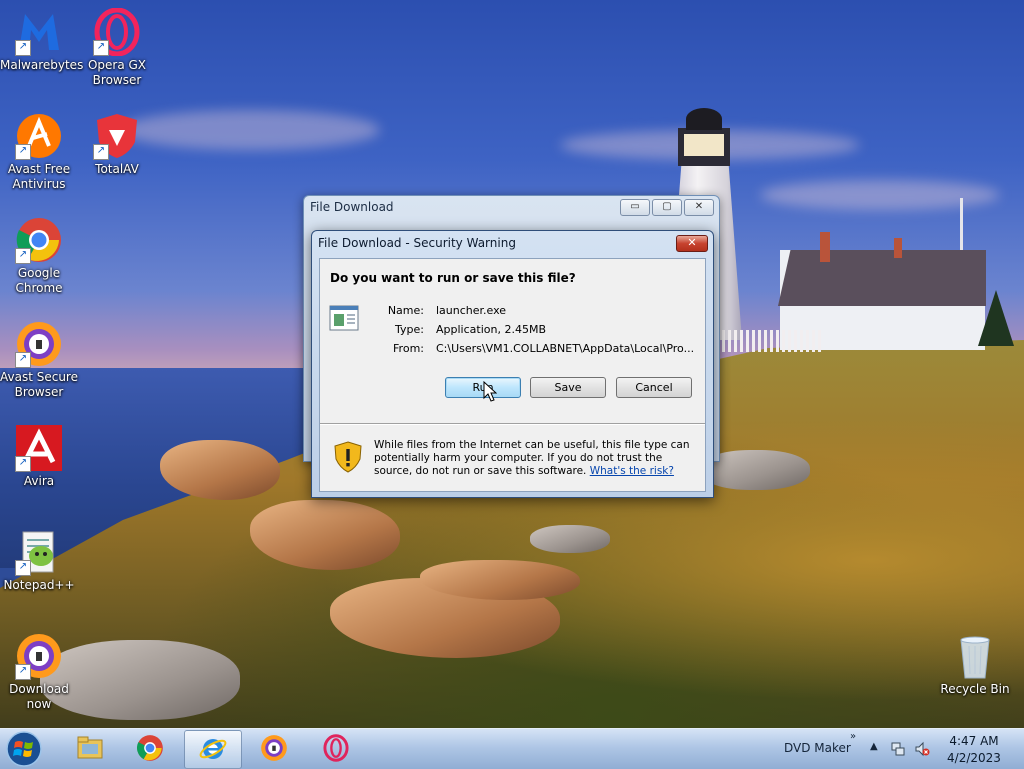 Image resolution: width=1024 pixels, height=769 pixels. Describe the element at coordinates (568, 387) in the screenshot. I see `save-button: Save` at that location.